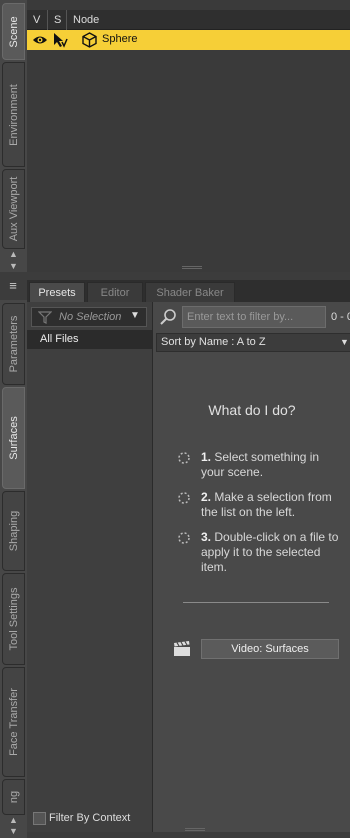  I want to click on side-tab-surfaces-label: Surfaces, so click(13, 438).